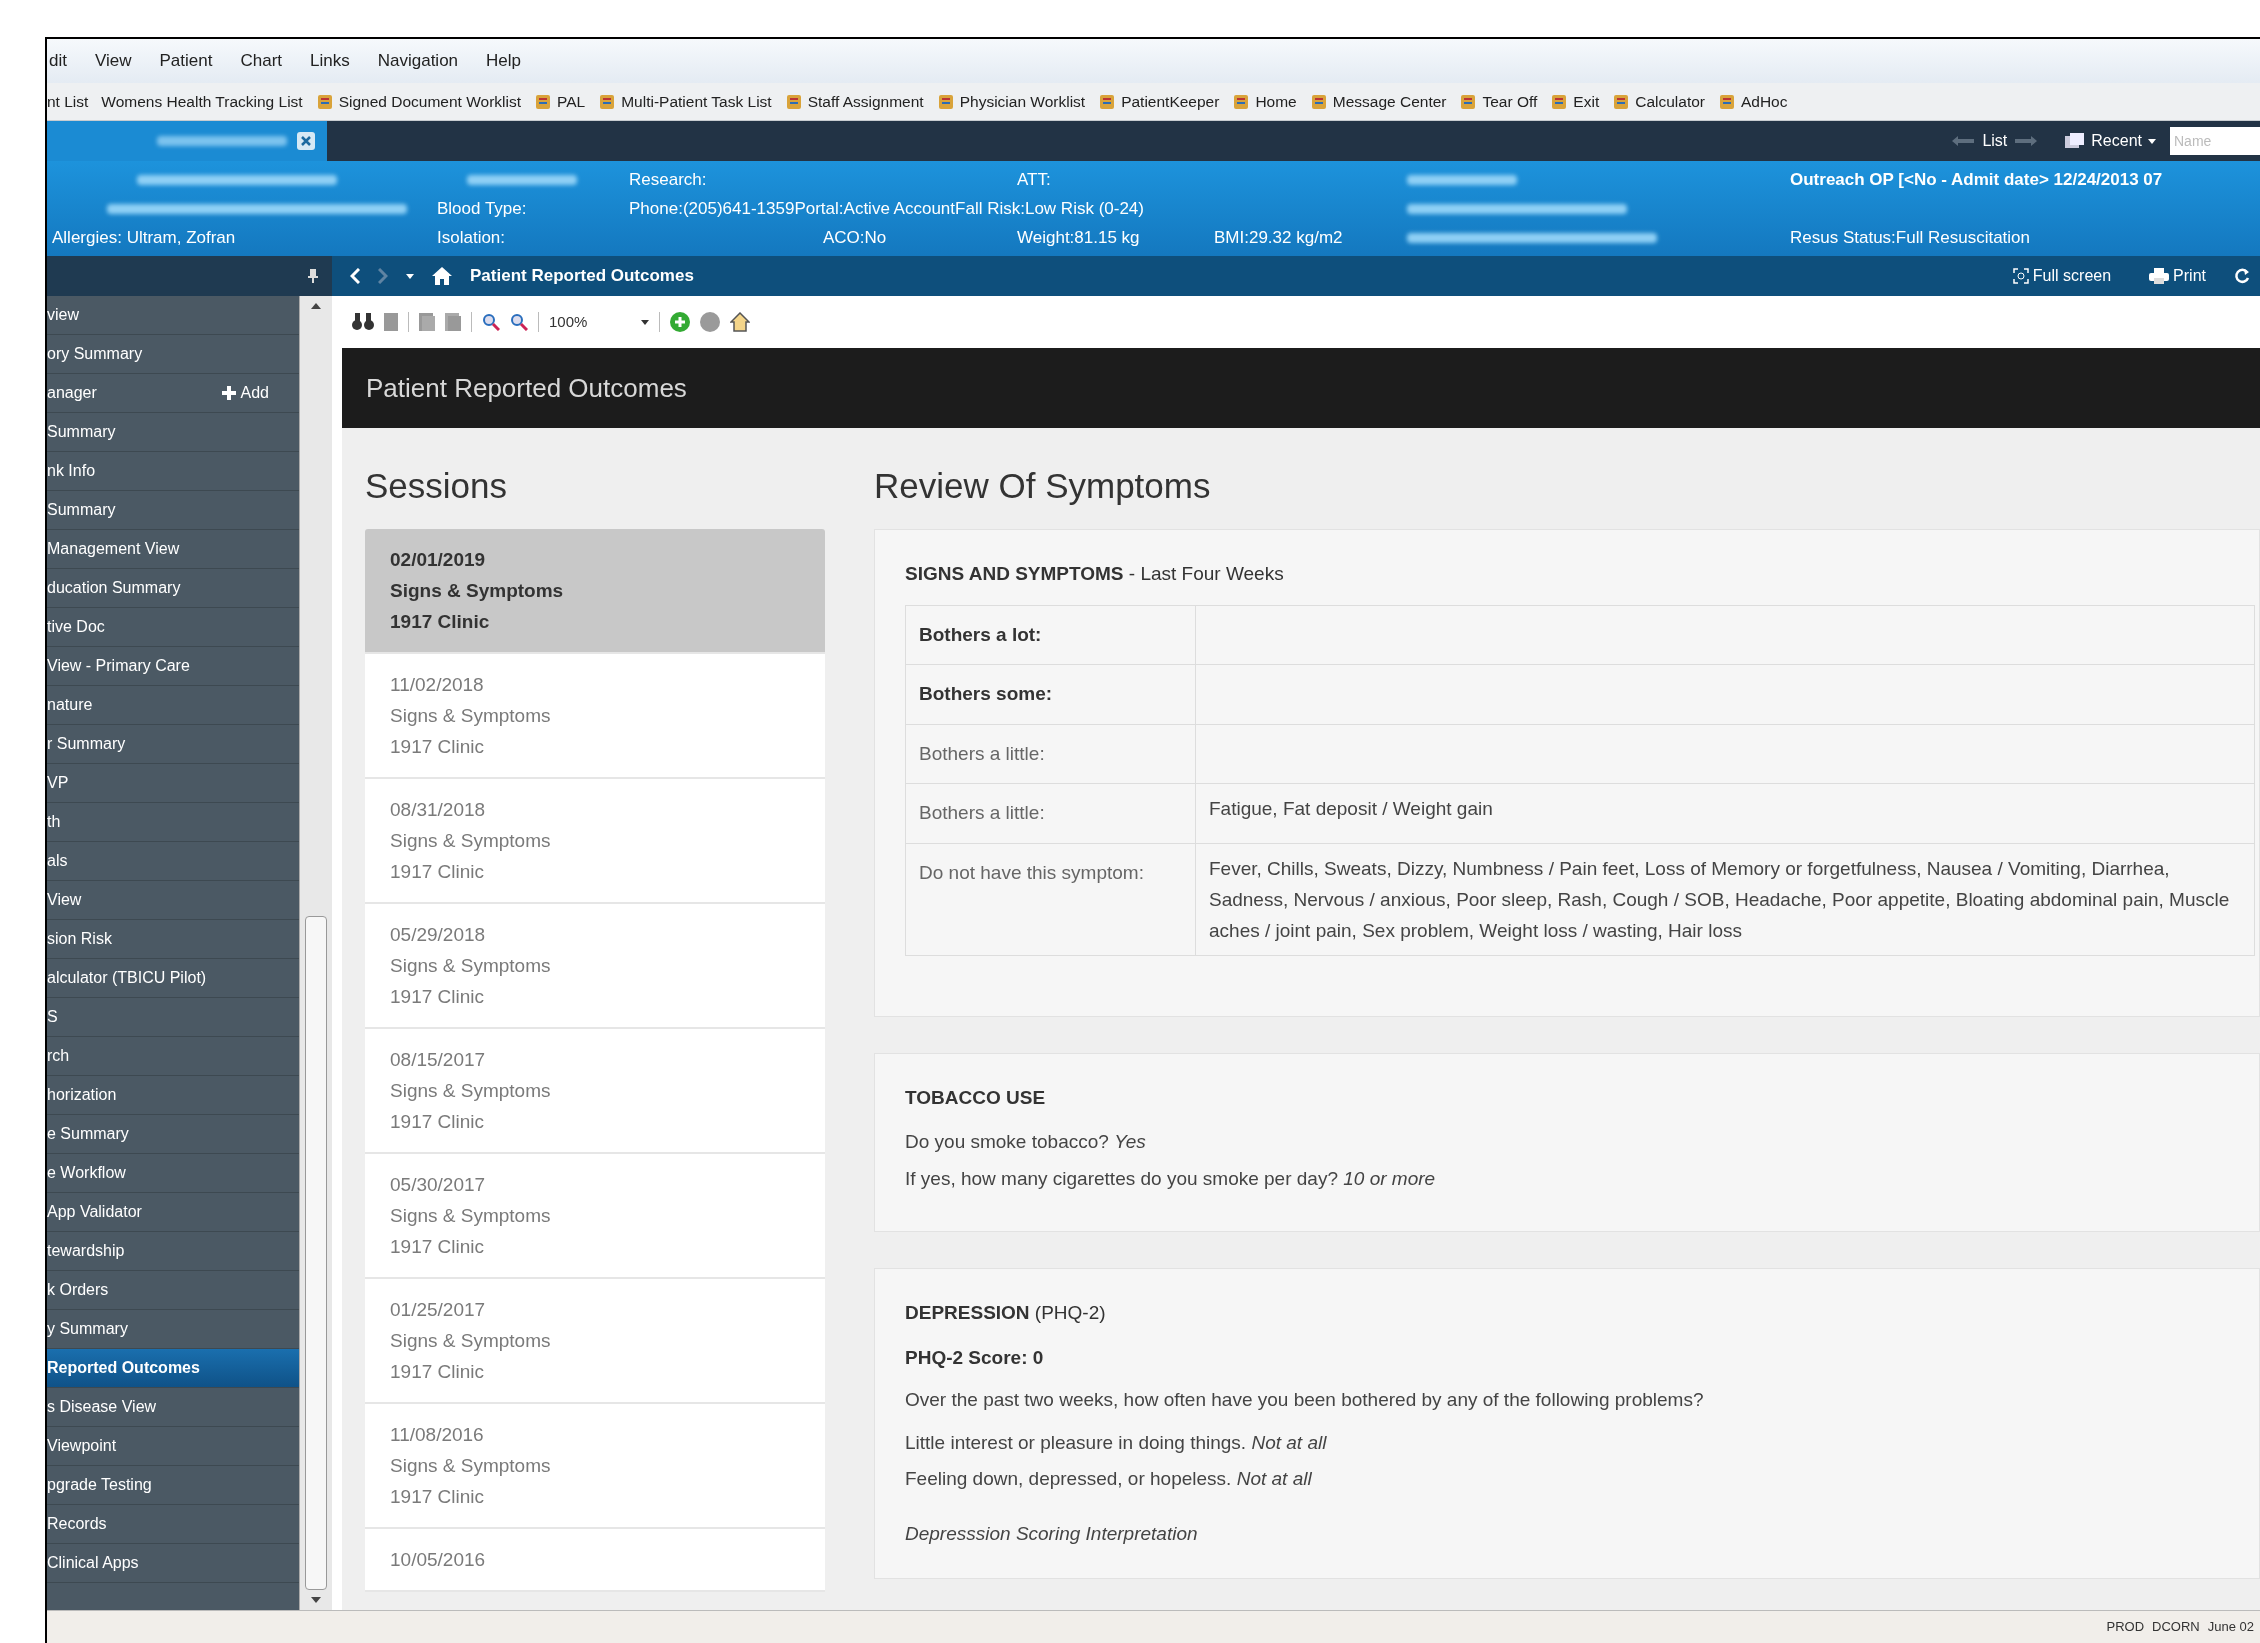  I want to click on print-button: Print, so click(2177, 276).